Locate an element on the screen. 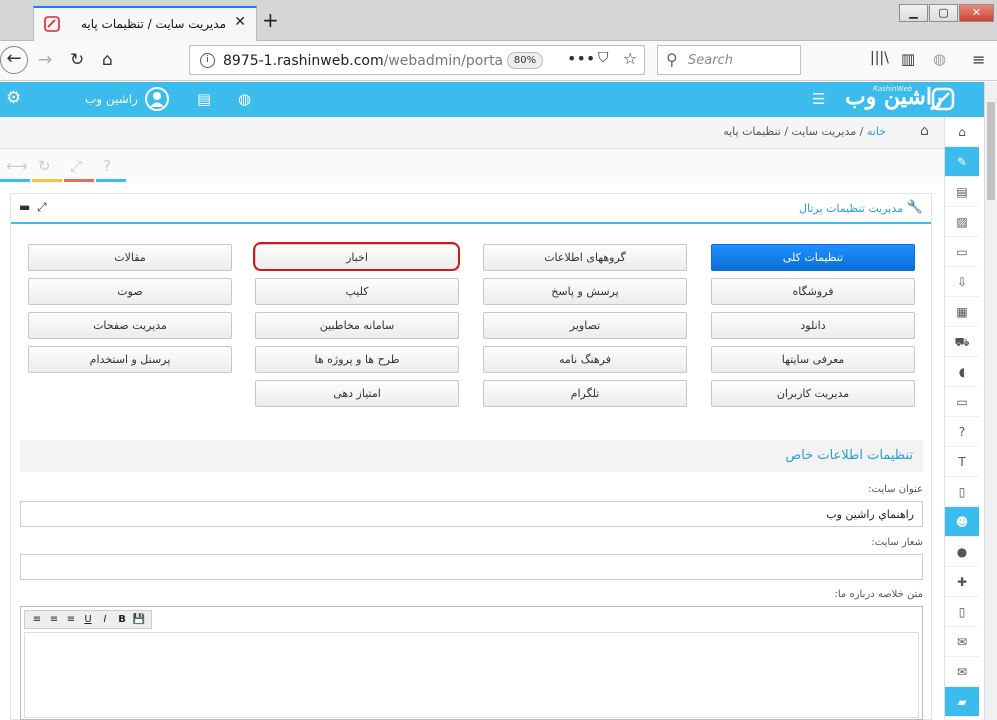 The width and height of the screenshot is (997, 720). settings-button: طرح ها و پروژه ها is located at coordinates (357, 359).